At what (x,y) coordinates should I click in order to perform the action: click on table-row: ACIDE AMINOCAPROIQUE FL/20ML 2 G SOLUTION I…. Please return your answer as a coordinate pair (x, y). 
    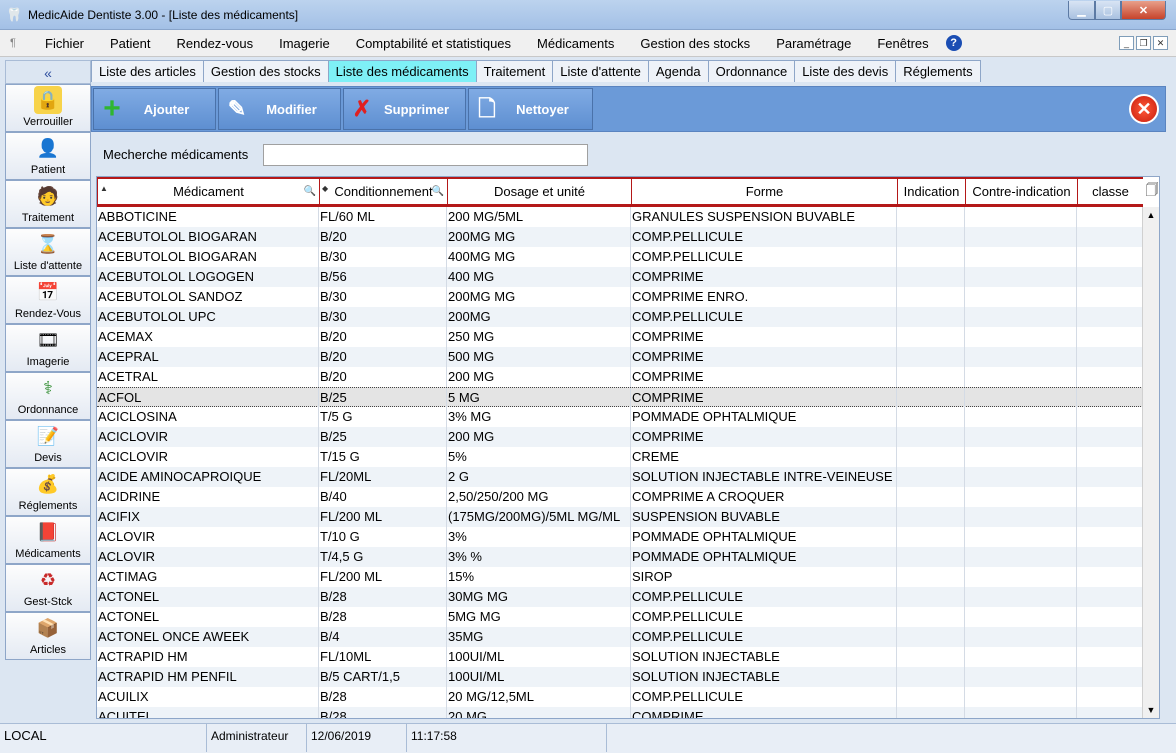
    Looking at the image, I should click on (620, 477).